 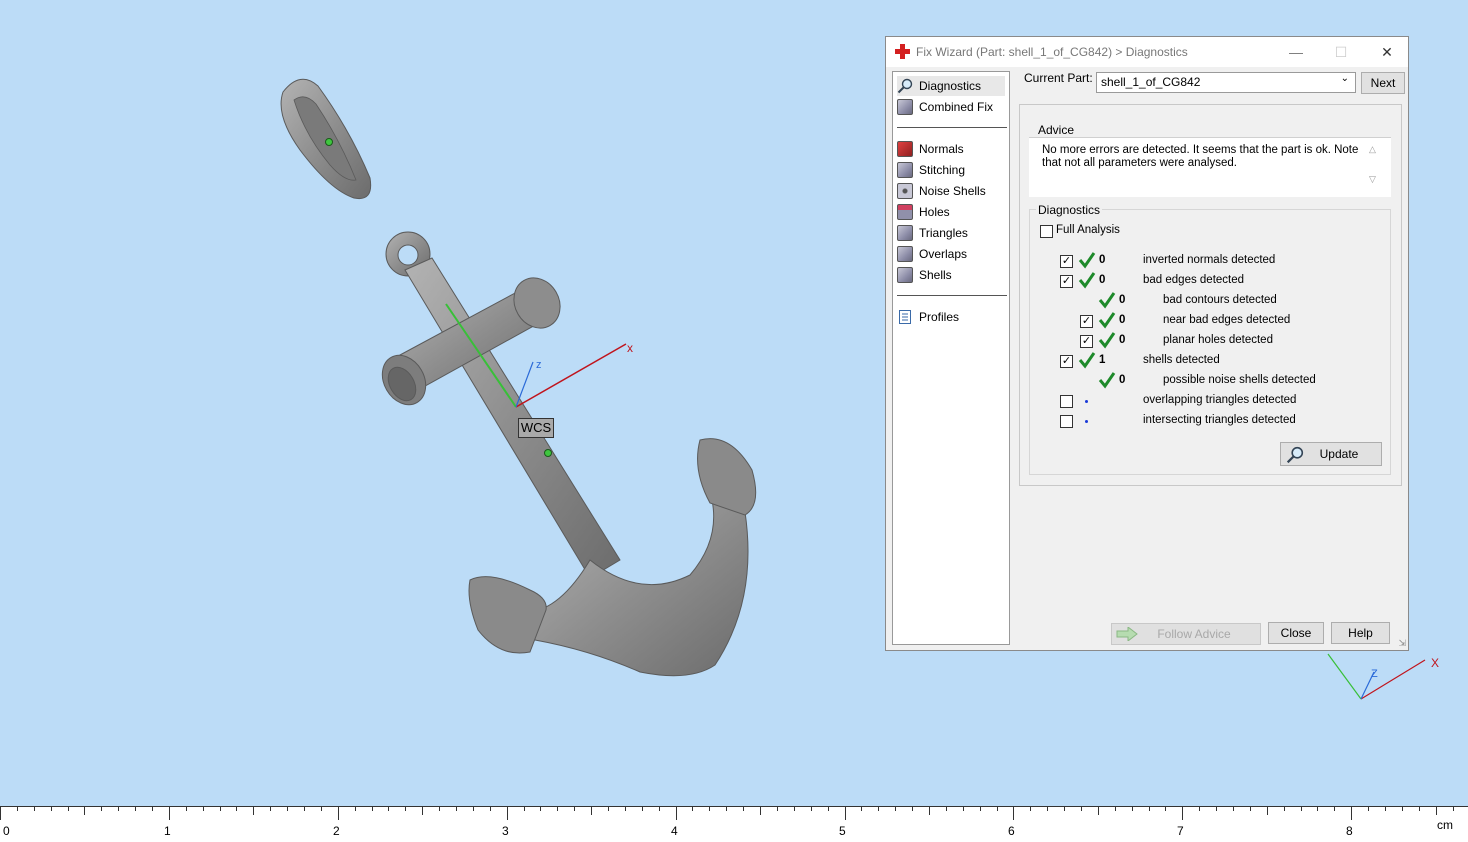 I want to click on nav-item-triangles: Triangles, so click(x=932, y=233).